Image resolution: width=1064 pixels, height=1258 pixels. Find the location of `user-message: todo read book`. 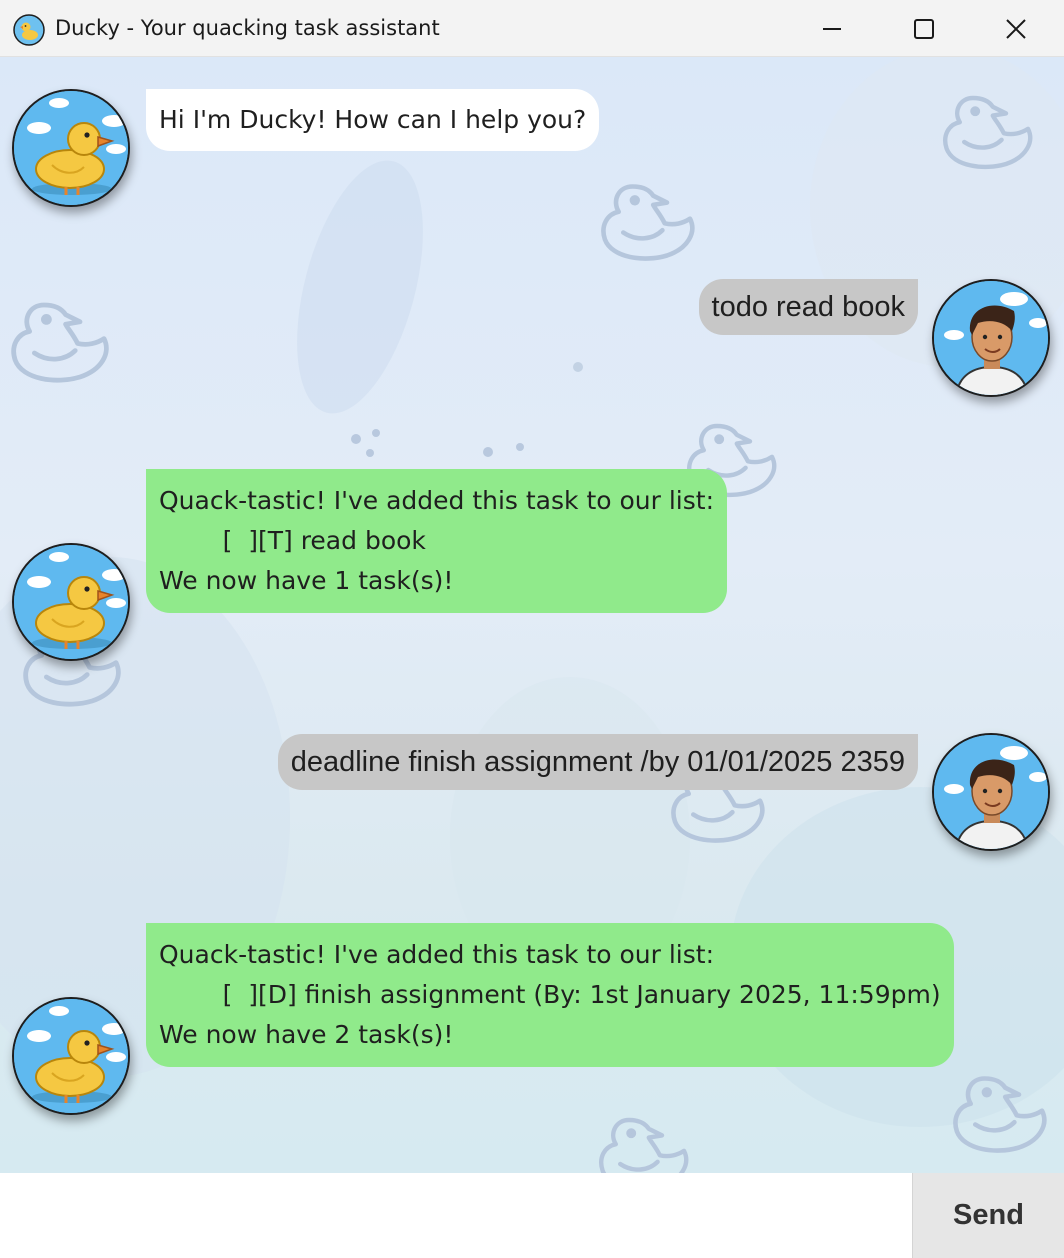

user-message: todo read book is located at coordinates (808, 307).